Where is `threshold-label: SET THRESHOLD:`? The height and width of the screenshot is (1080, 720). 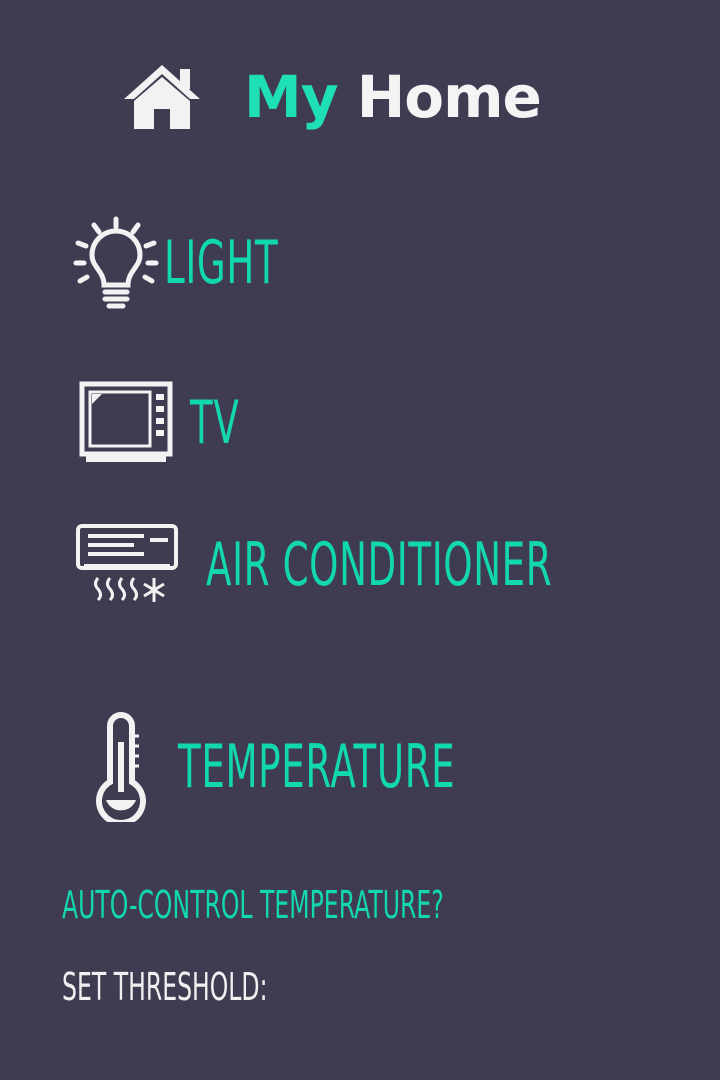 threshold-label: SET THRESHOLD: is located at coordinates (165, 987).